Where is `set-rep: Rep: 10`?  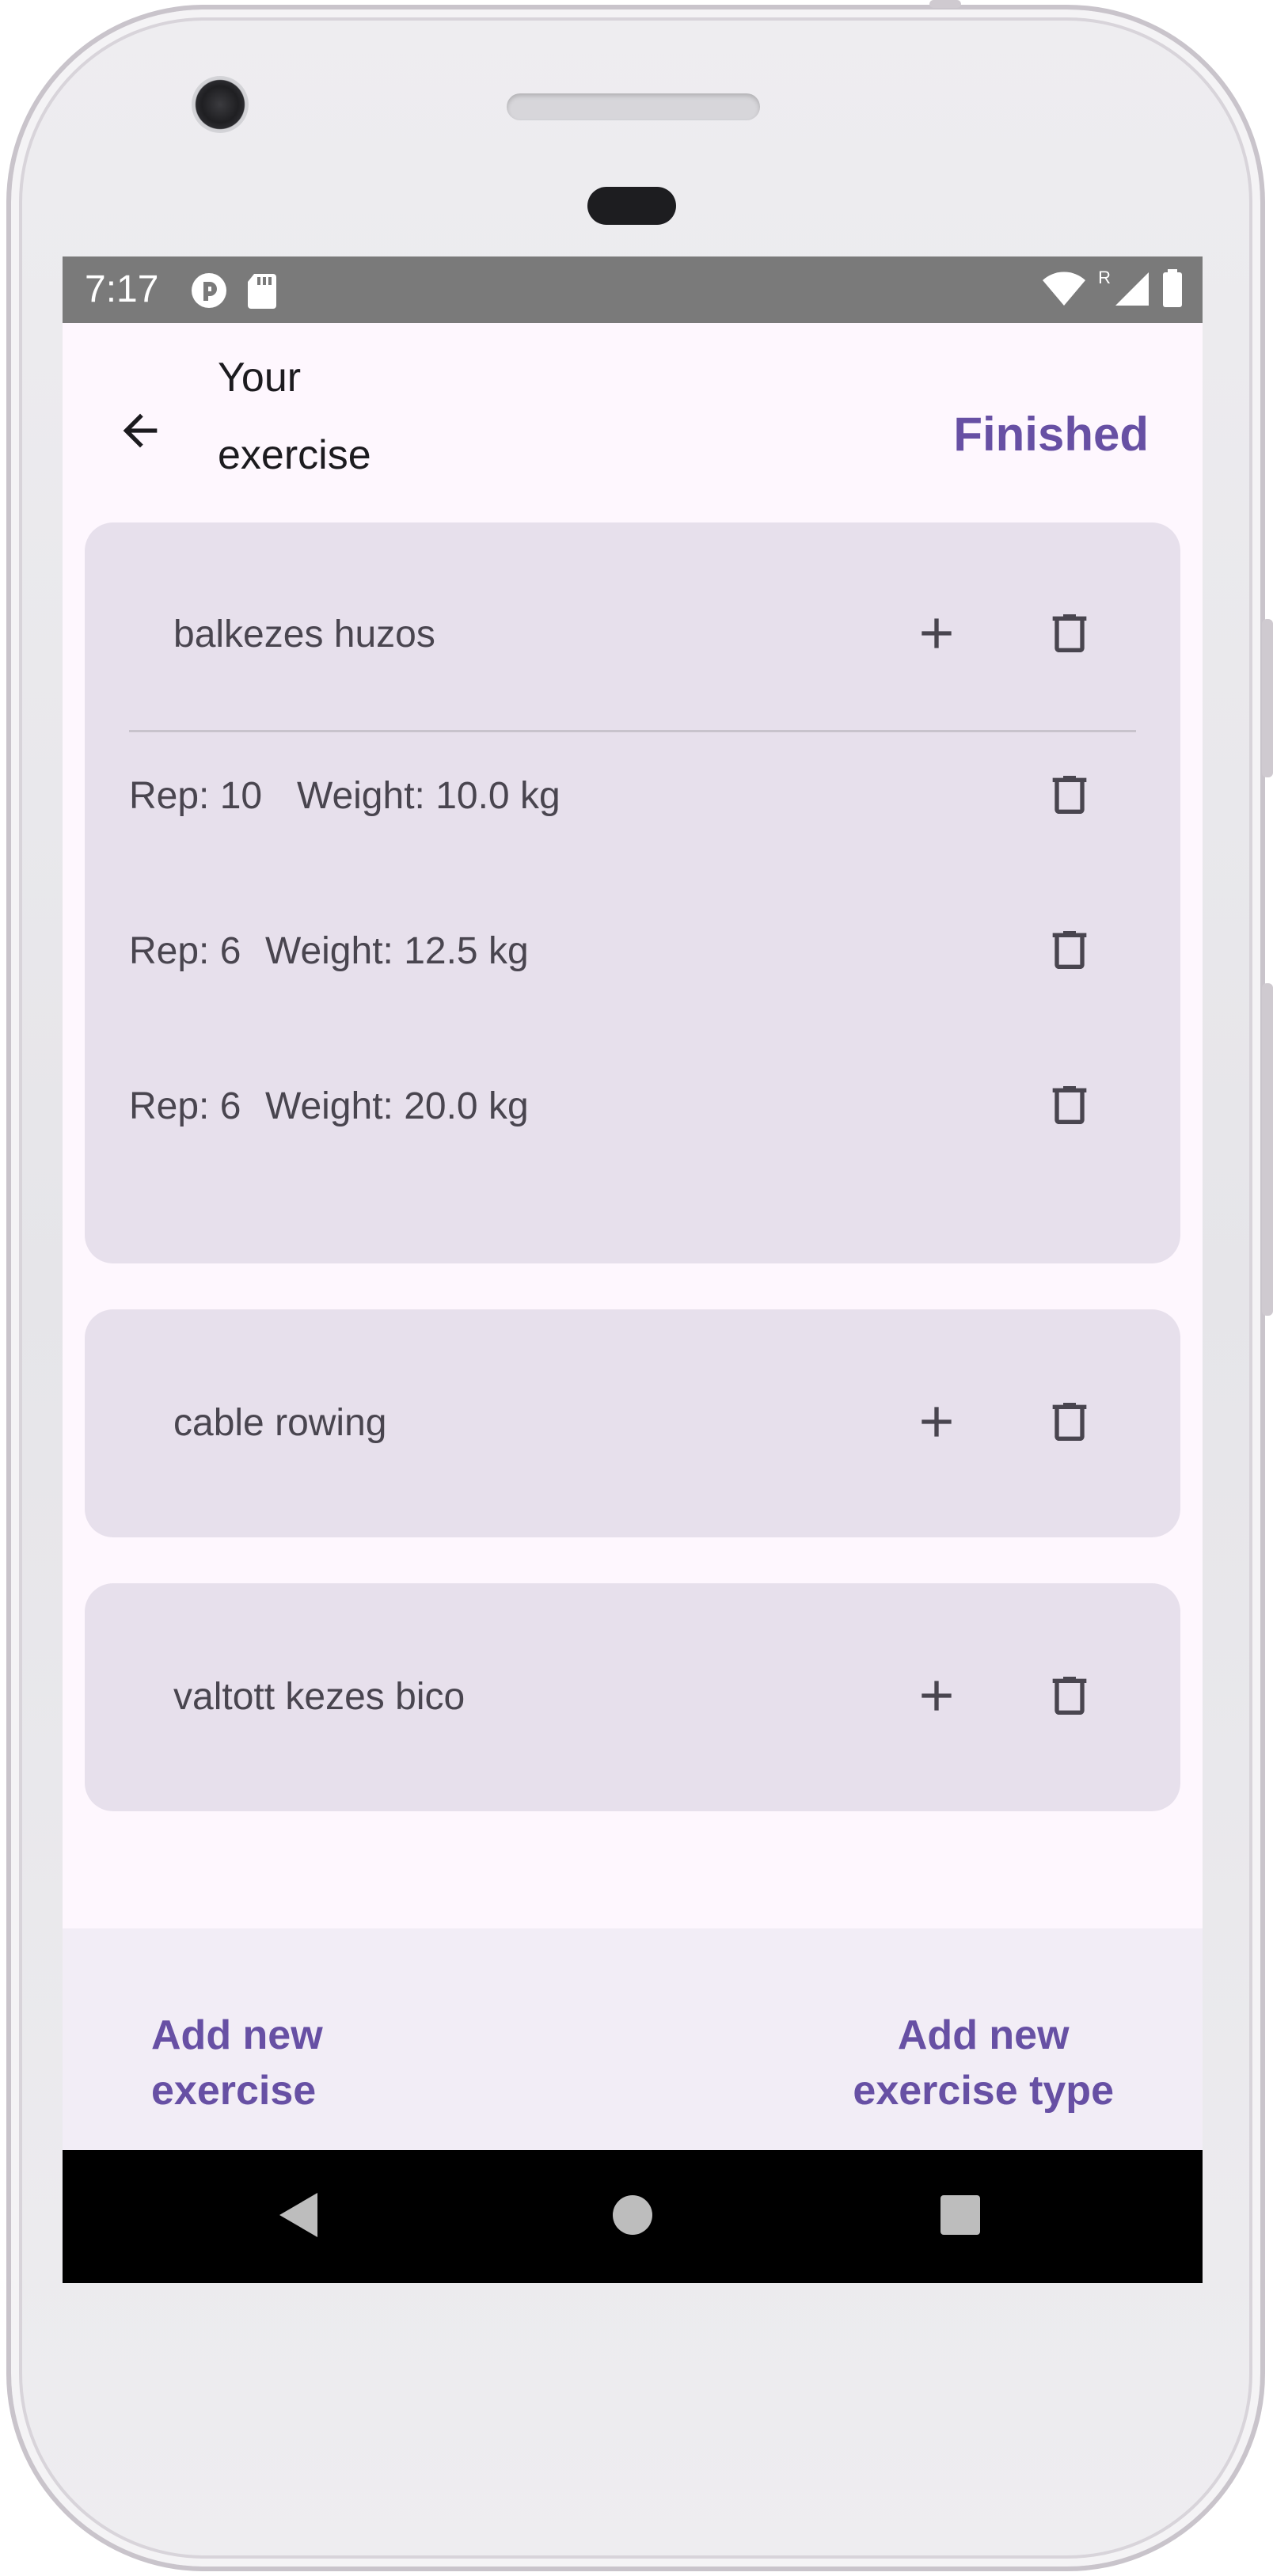
set-rep: Rep: 10 is located at coordinates (196, 796).